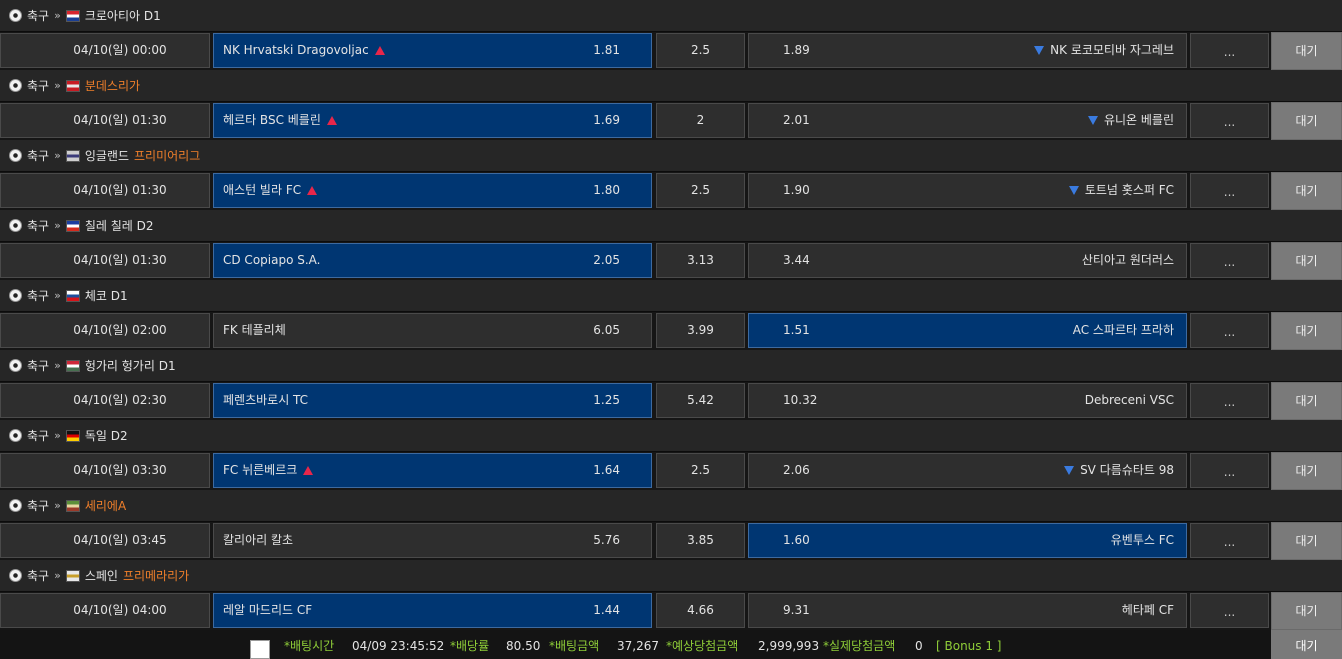  What do you see at coordinates (967, 540) in the screenshot?
I see `away-win-odds-button: 1.60 유벤투스 FC` at bounding box center [967, 540].